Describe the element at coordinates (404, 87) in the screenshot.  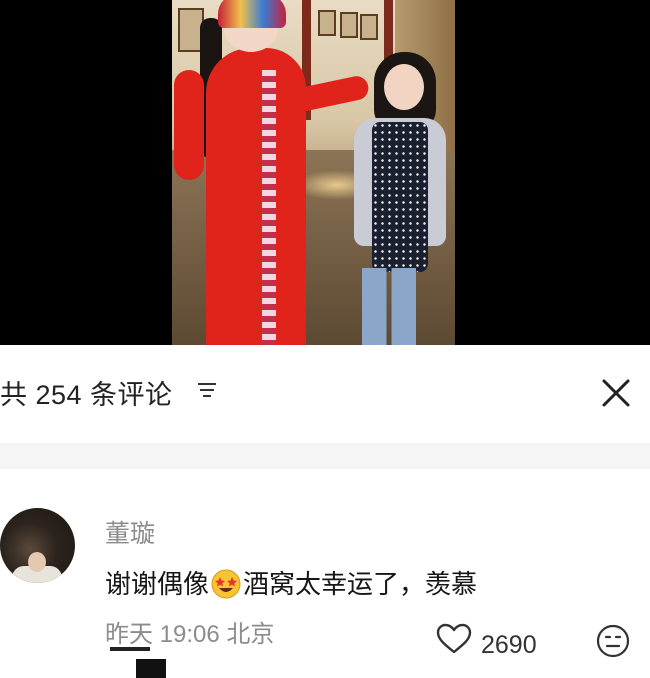
I see `girl-face` at that location.